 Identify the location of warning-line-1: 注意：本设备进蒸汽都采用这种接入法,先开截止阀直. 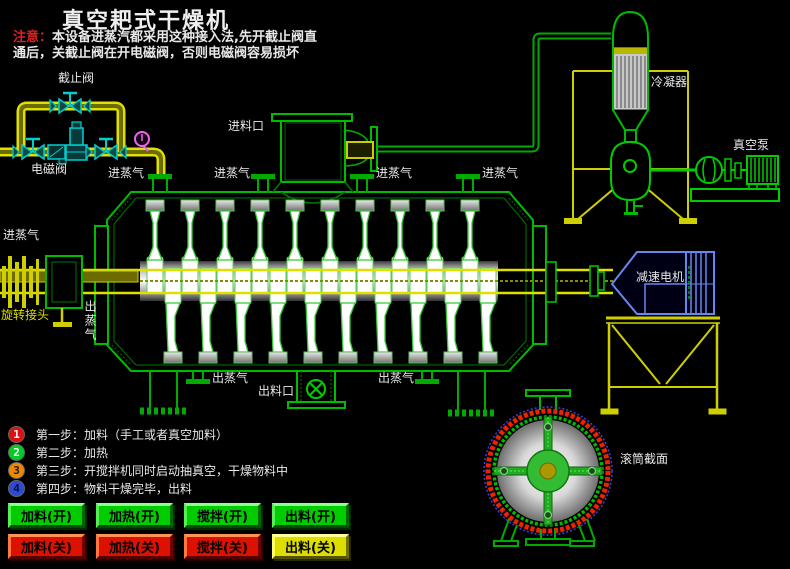
(165, 37).